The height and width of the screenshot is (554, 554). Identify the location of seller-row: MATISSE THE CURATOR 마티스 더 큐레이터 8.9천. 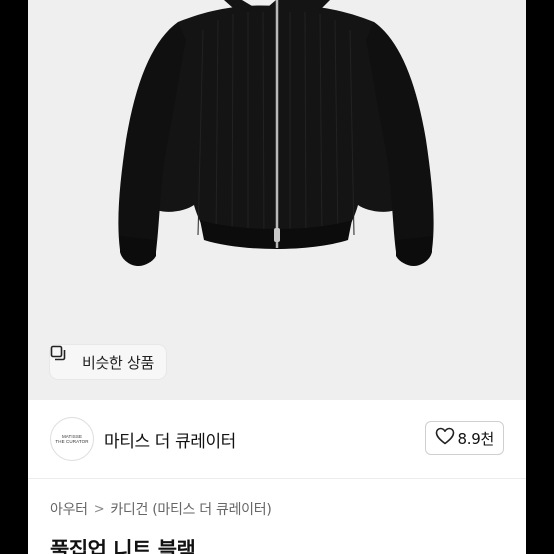
(277, 439).